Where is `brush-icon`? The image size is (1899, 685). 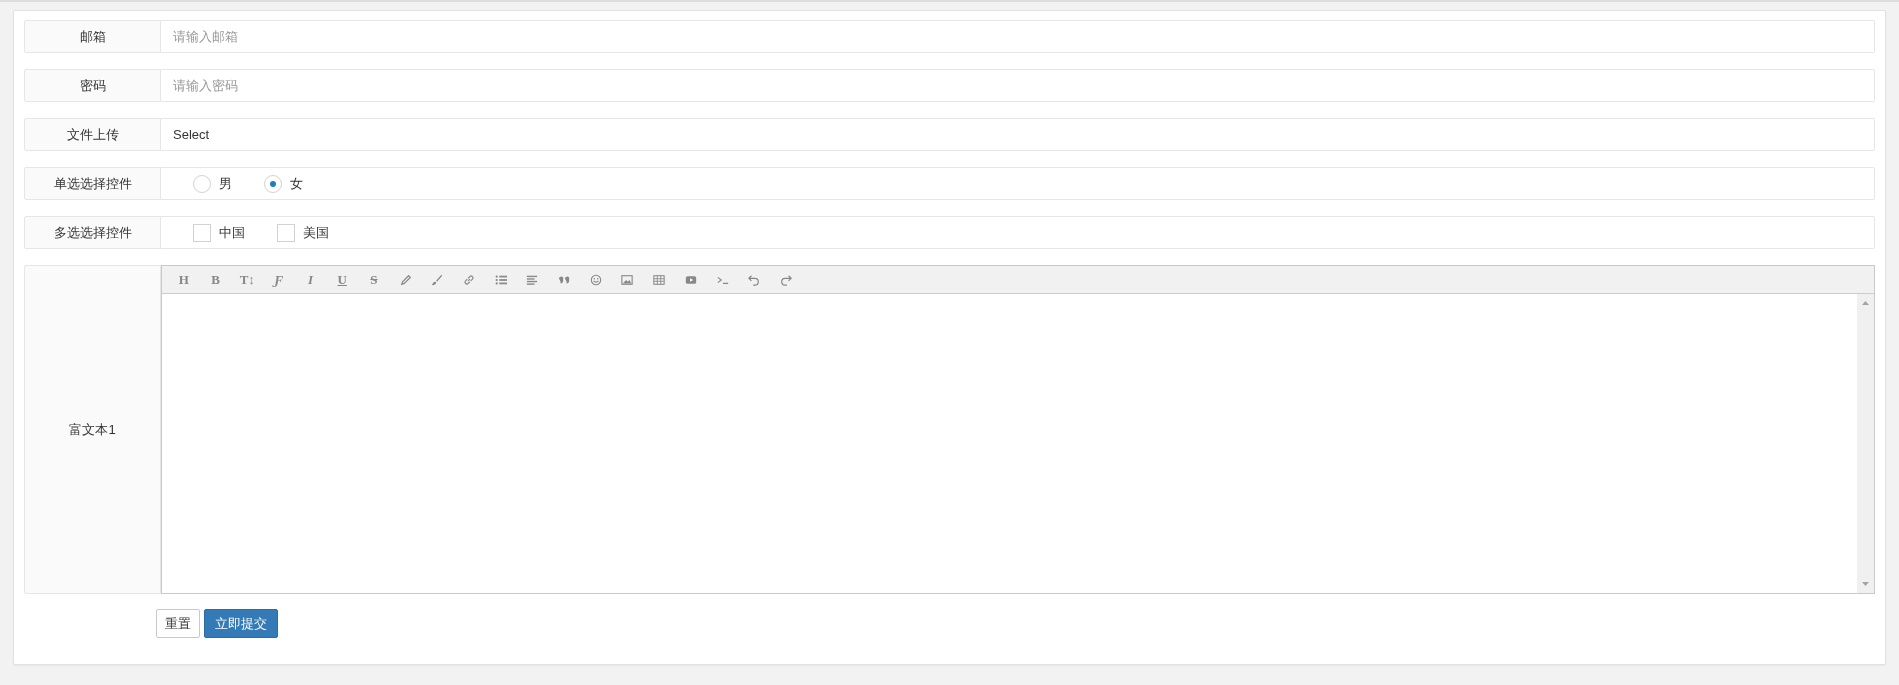 brush-icon is located at coordinates (437, 279).